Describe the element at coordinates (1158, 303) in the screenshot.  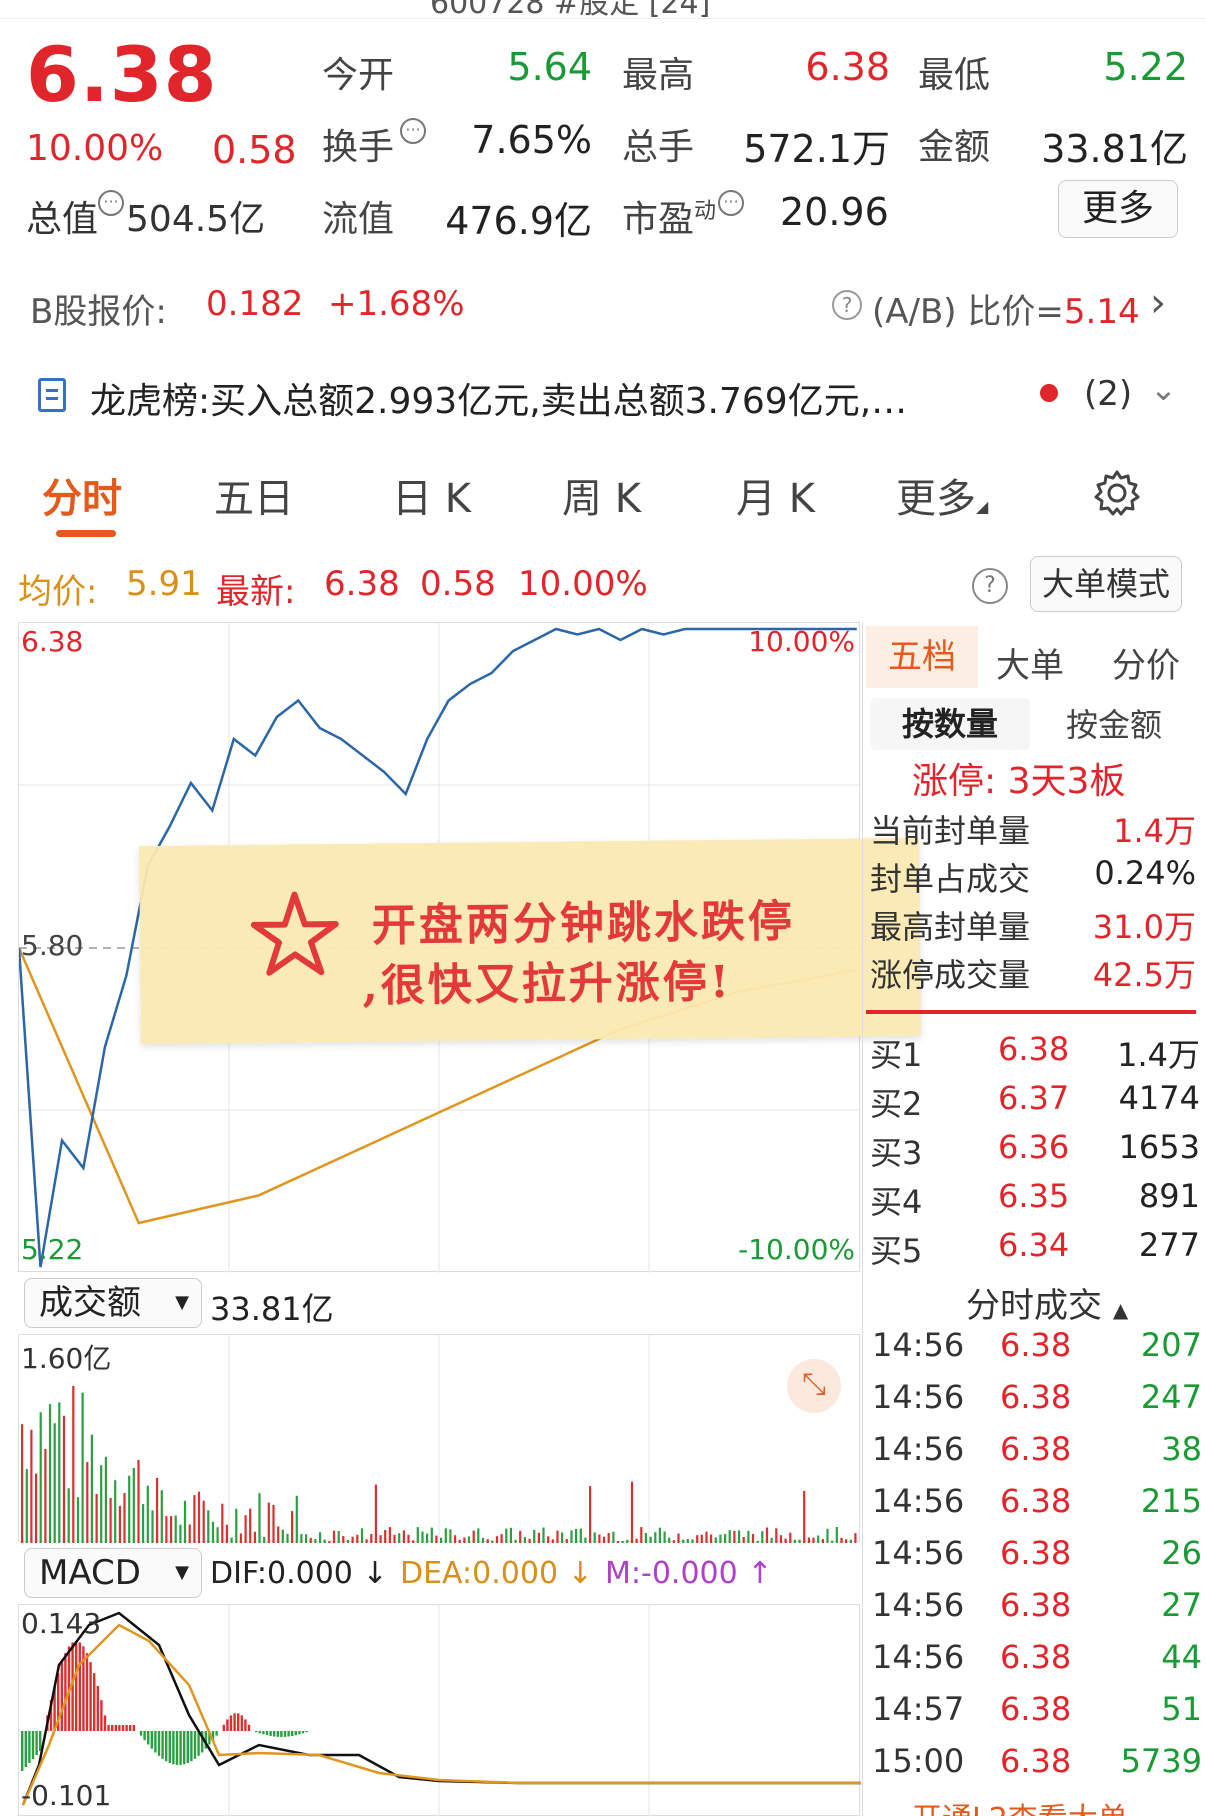
I see `chevron-right-icon: ›` at that location.